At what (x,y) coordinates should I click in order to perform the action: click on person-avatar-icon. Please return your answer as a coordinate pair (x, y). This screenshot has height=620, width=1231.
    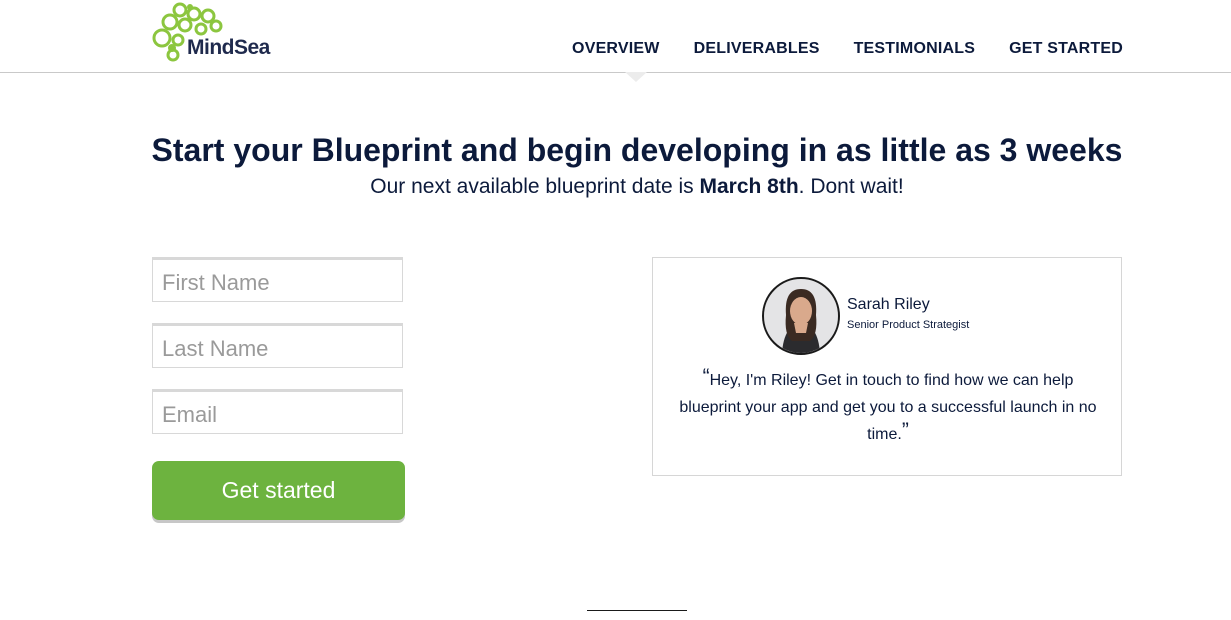
    Looking at the image, I should click on (801, 321).